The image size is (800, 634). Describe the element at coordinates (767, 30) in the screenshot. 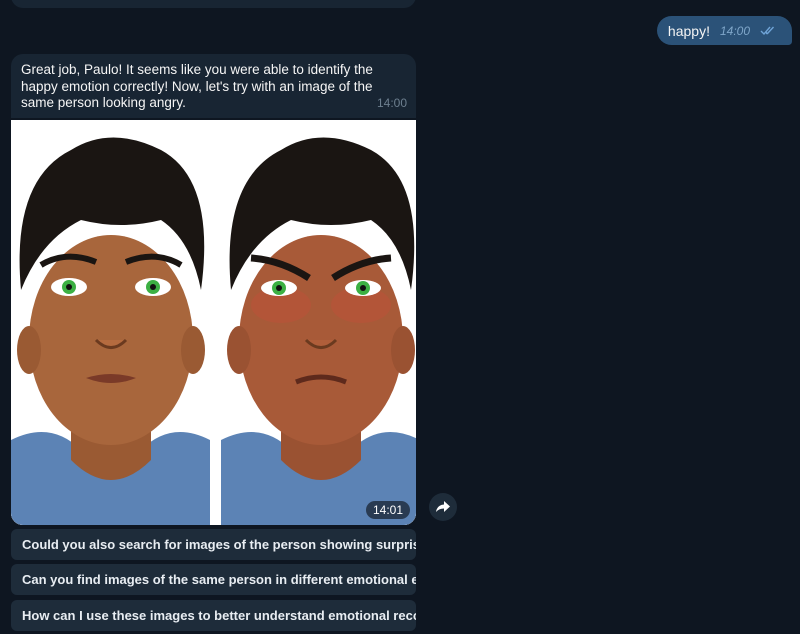

I see `double-check-icon` at that location.